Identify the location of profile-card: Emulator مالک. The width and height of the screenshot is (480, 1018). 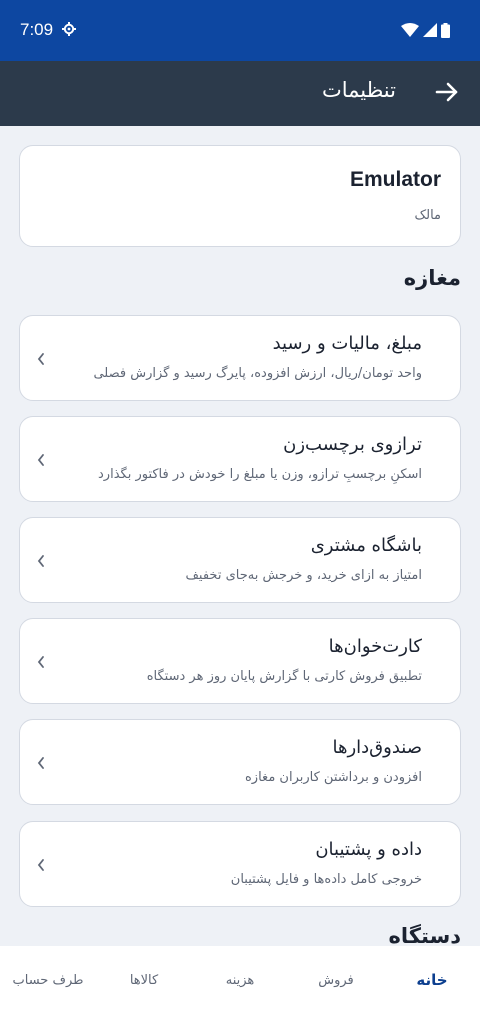
(240, 196).